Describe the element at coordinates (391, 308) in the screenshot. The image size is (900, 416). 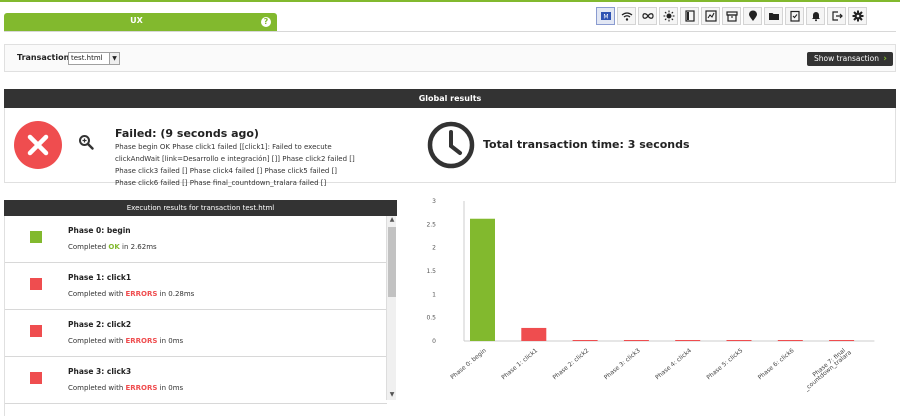
I see `scrollbar: ▲ ▼` at that location.